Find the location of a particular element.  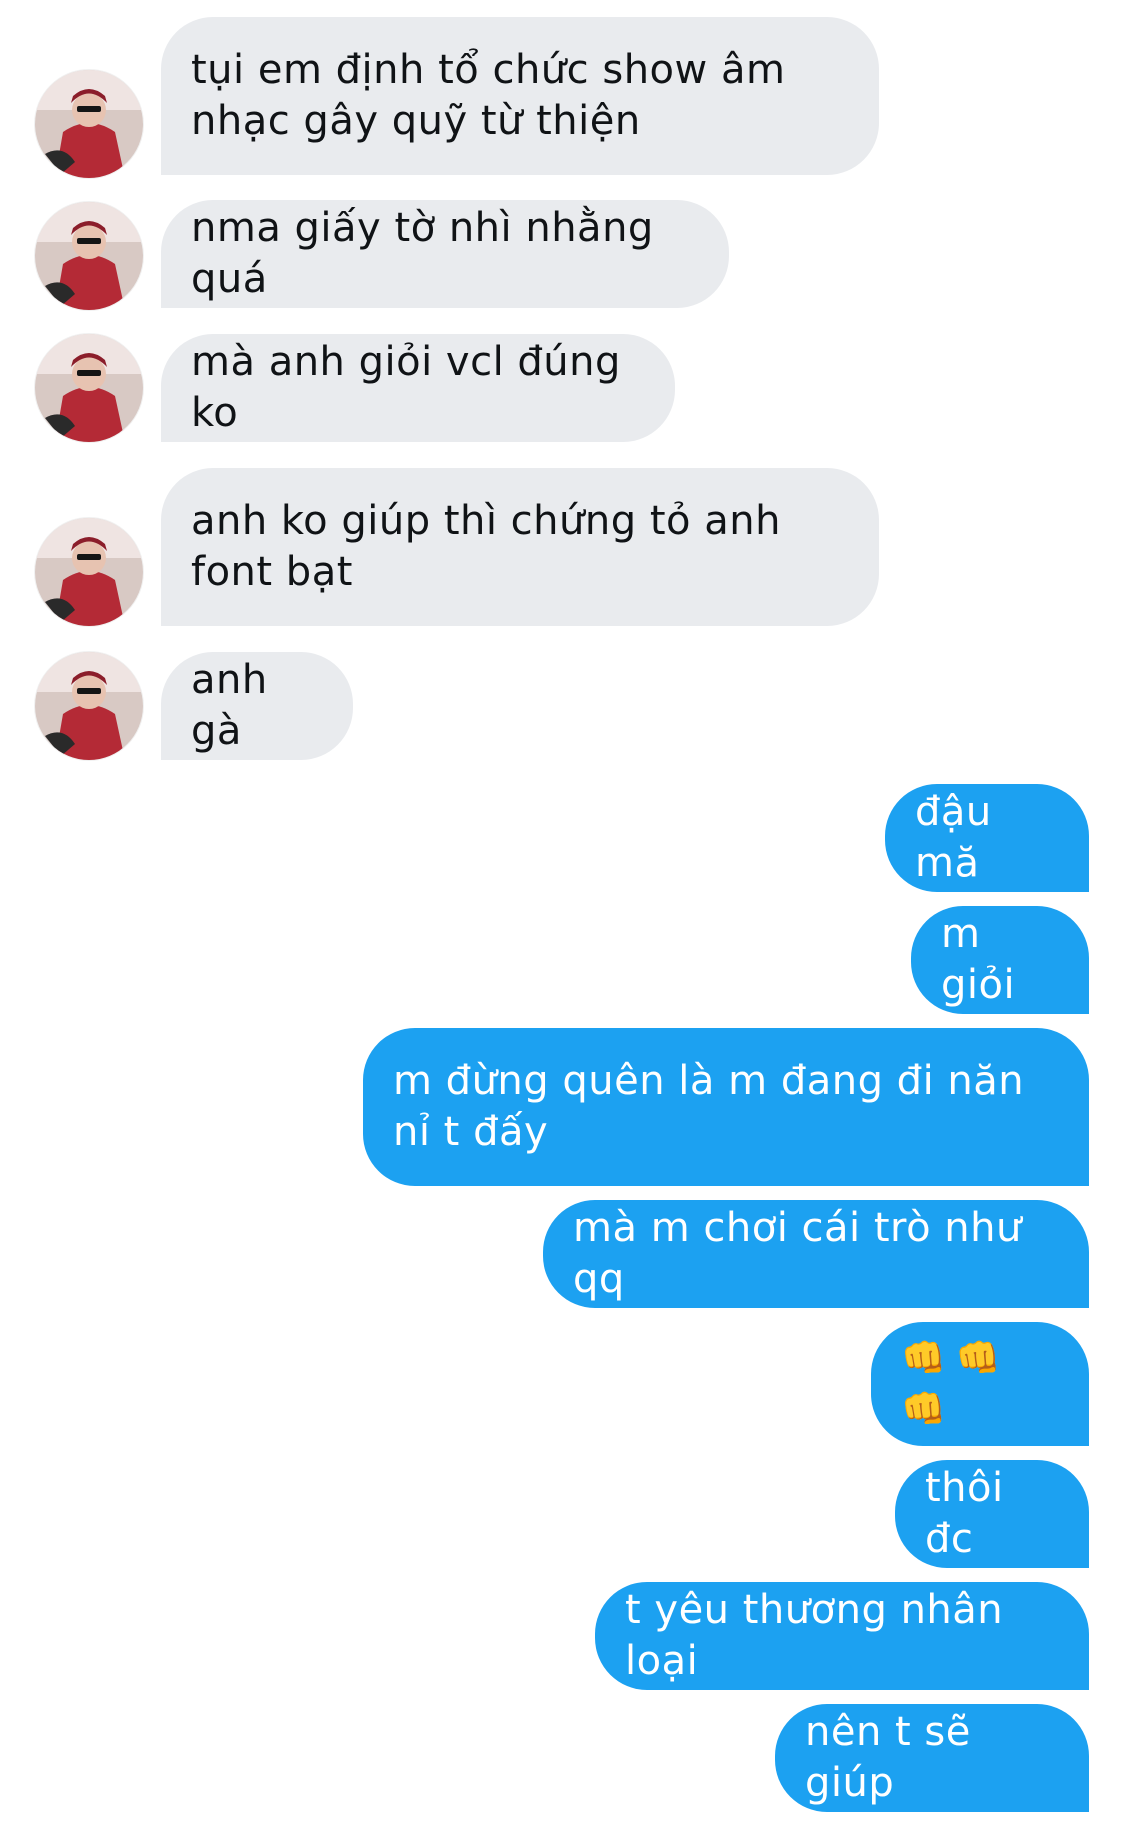

message-text: mà m chơi cái trò như qq is located at coordinates (797, 1253).